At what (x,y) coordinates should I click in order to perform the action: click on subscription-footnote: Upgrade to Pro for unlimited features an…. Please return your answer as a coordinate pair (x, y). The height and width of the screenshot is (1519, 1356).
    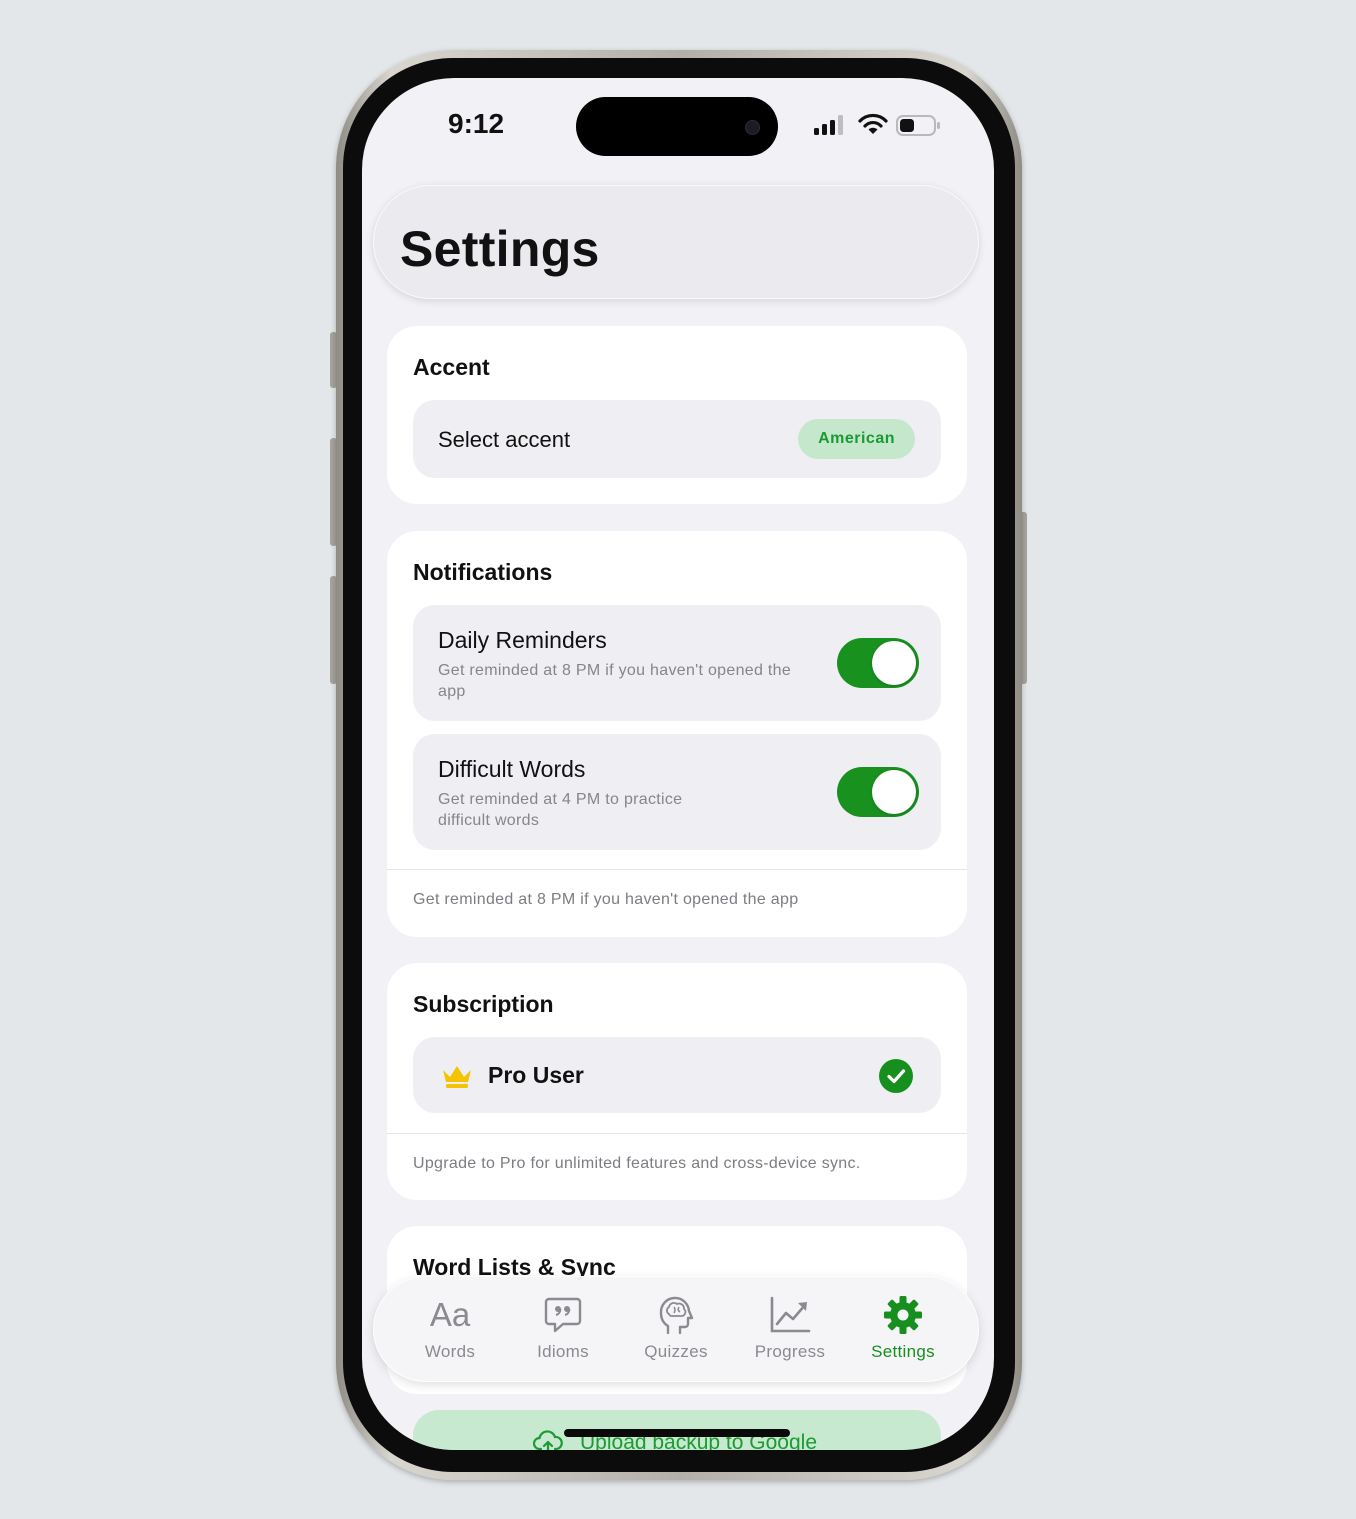
    Looking at the image, I should click on (637, 1163).